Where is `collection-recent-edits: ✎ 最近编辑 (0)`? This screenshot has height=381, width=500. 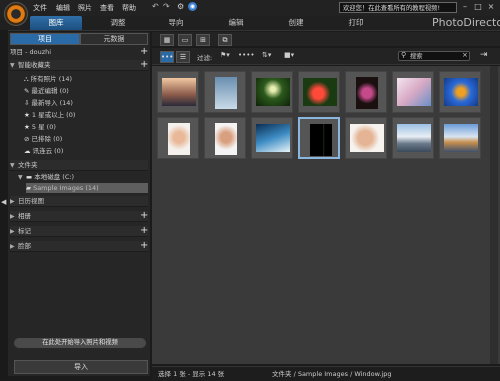 collection-recent-edits: ✎ 最近编辑 (0) is located at coordinates (46, 91).